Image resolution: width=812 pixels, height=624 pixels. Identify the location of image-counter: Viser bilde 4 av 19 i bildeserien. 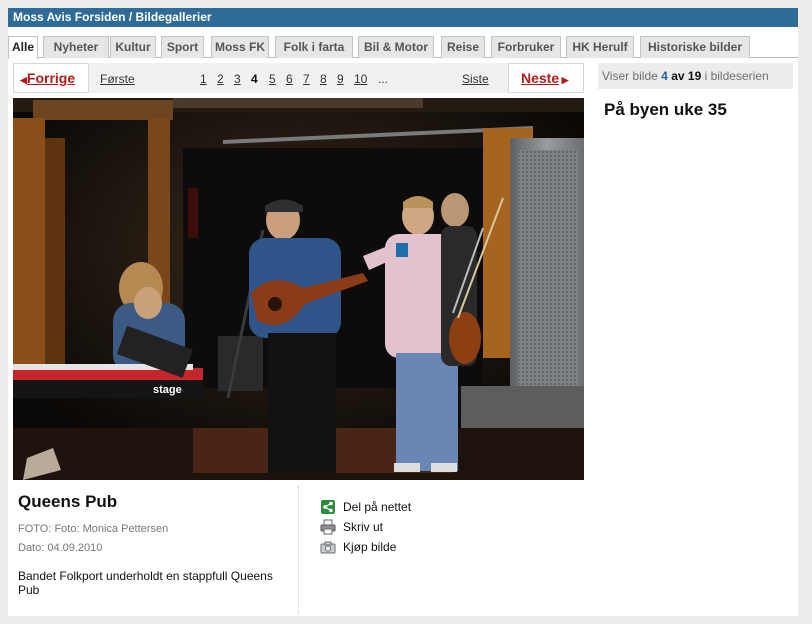
(695, 76).